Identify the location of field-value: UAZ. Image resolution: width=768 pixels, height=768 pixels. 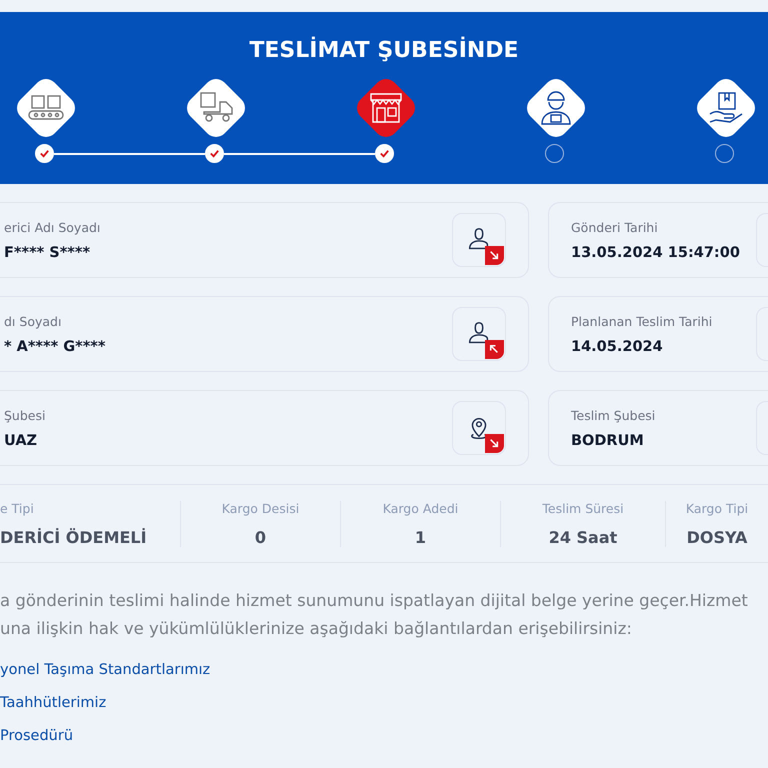
(21, 440).